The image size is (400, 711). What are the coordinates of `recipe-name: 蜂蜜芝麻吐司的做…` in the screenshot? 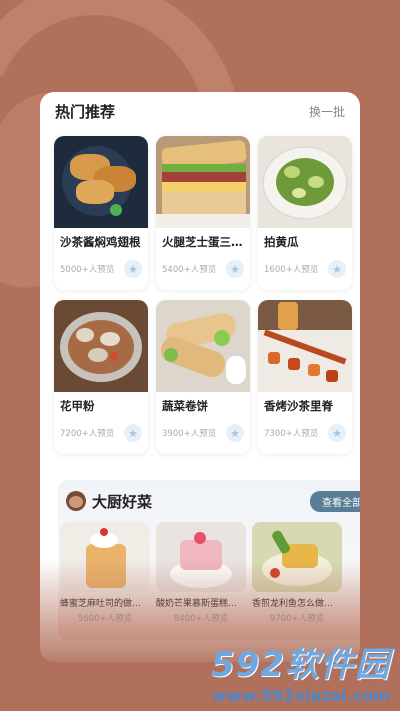 It's located at (101, 604).